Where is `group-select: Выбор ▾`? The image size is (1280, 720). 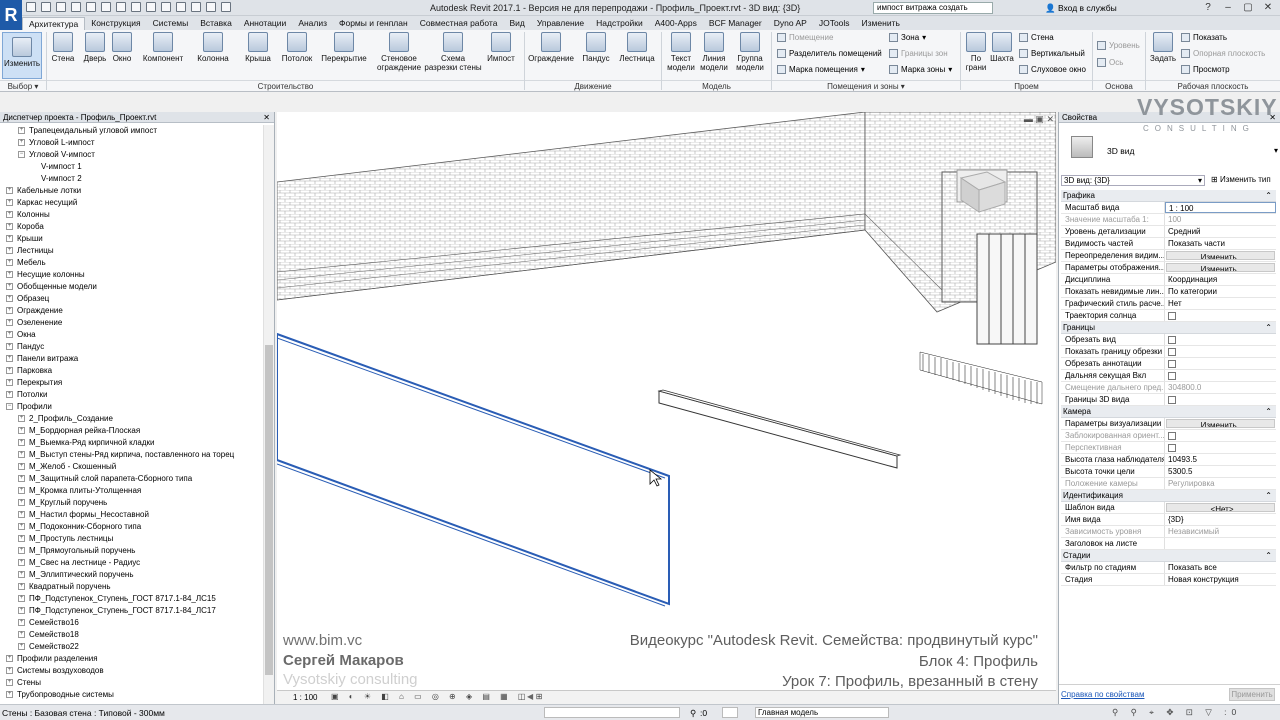
group-select: Выбор ▾ is located at coordinates (23, 85).